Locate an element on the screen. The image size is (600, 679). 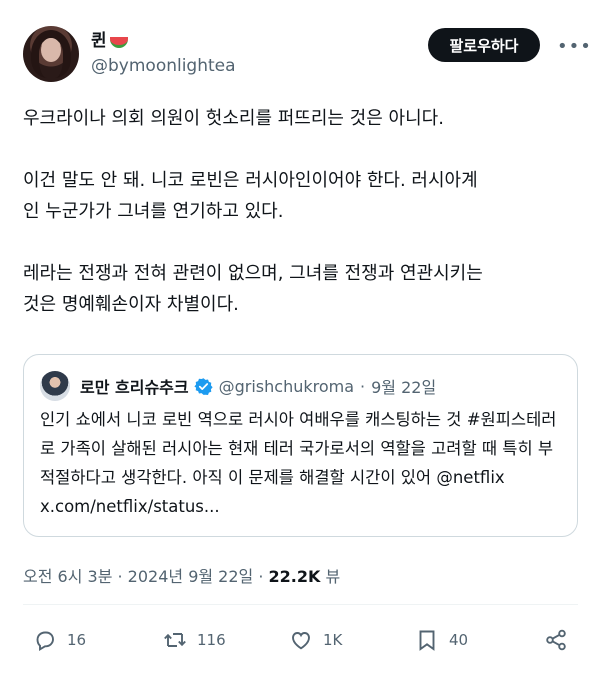
verified-badge-icon is located at coordinates (203, 386).